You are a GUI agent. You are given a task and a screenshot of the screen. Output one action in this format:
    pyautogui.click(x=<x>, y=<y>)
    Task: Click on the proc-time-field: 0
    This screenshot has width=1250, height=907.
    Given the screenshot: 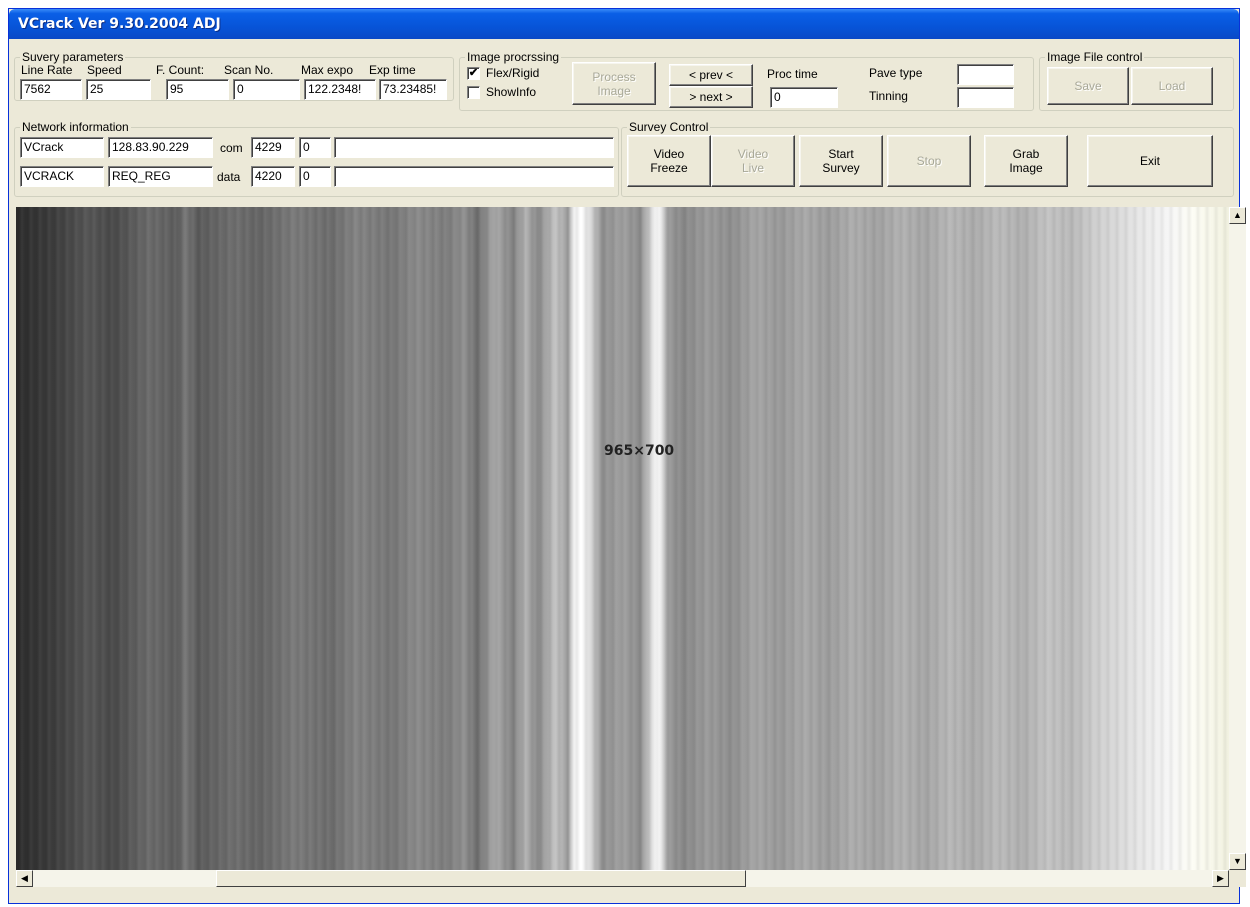 What is the action you would take?
    pyautogui.click(x=804, y=97)
    